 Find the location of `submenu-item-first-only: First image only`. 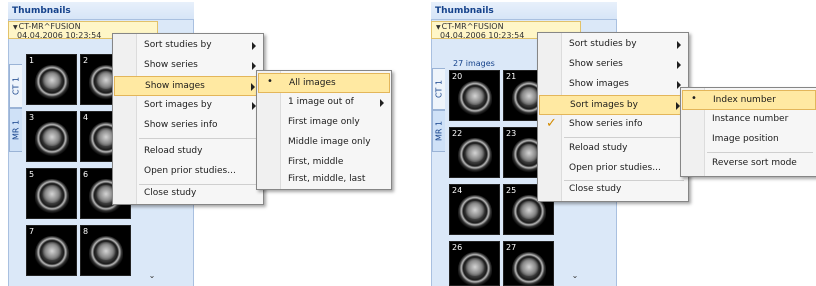

submenu-item-first-only: First image only is located at coordinates (324, 123).